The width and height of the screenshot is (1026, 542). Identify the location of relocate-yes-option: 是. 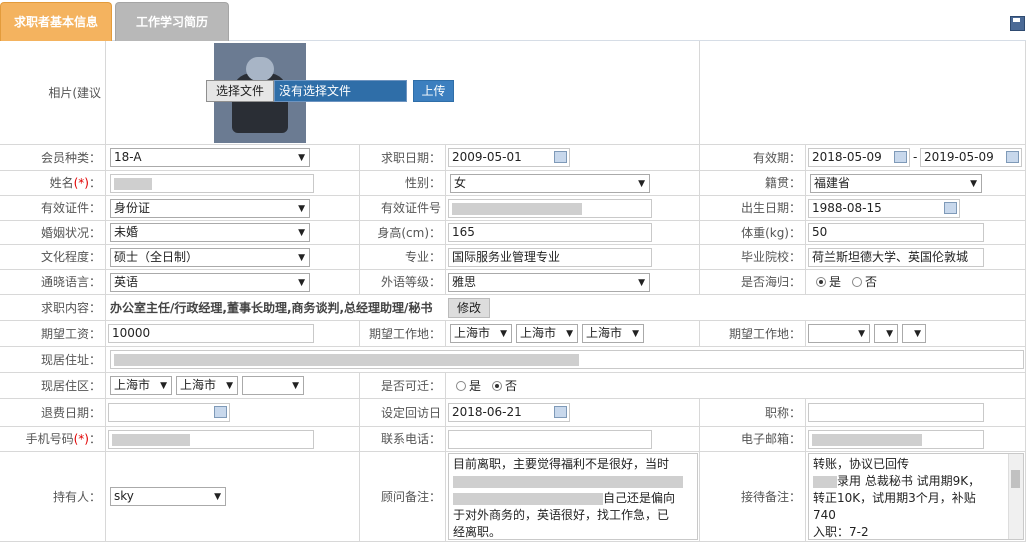
(468, 386).